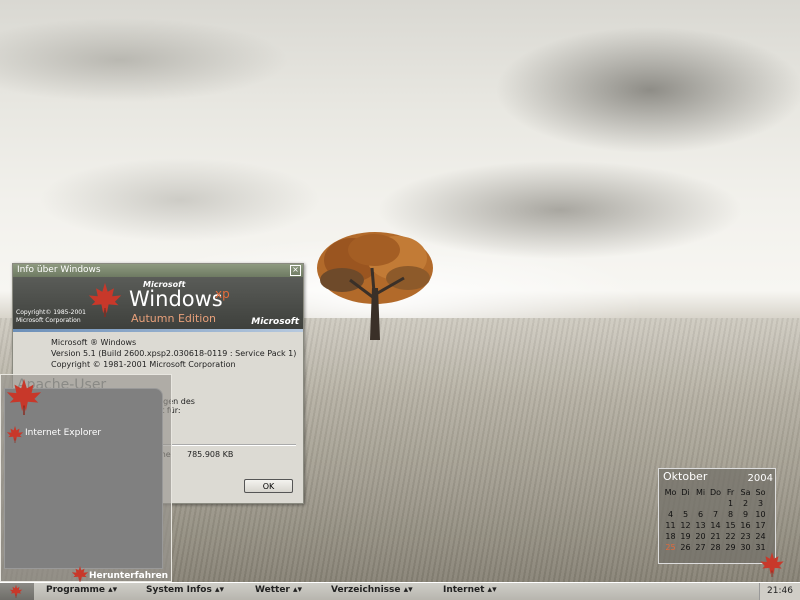 The height and width of the screenshot is (600, 800). Describe the element at coordinates (685, 525) in the screenshot. I see `day-cell: 12` at that location.